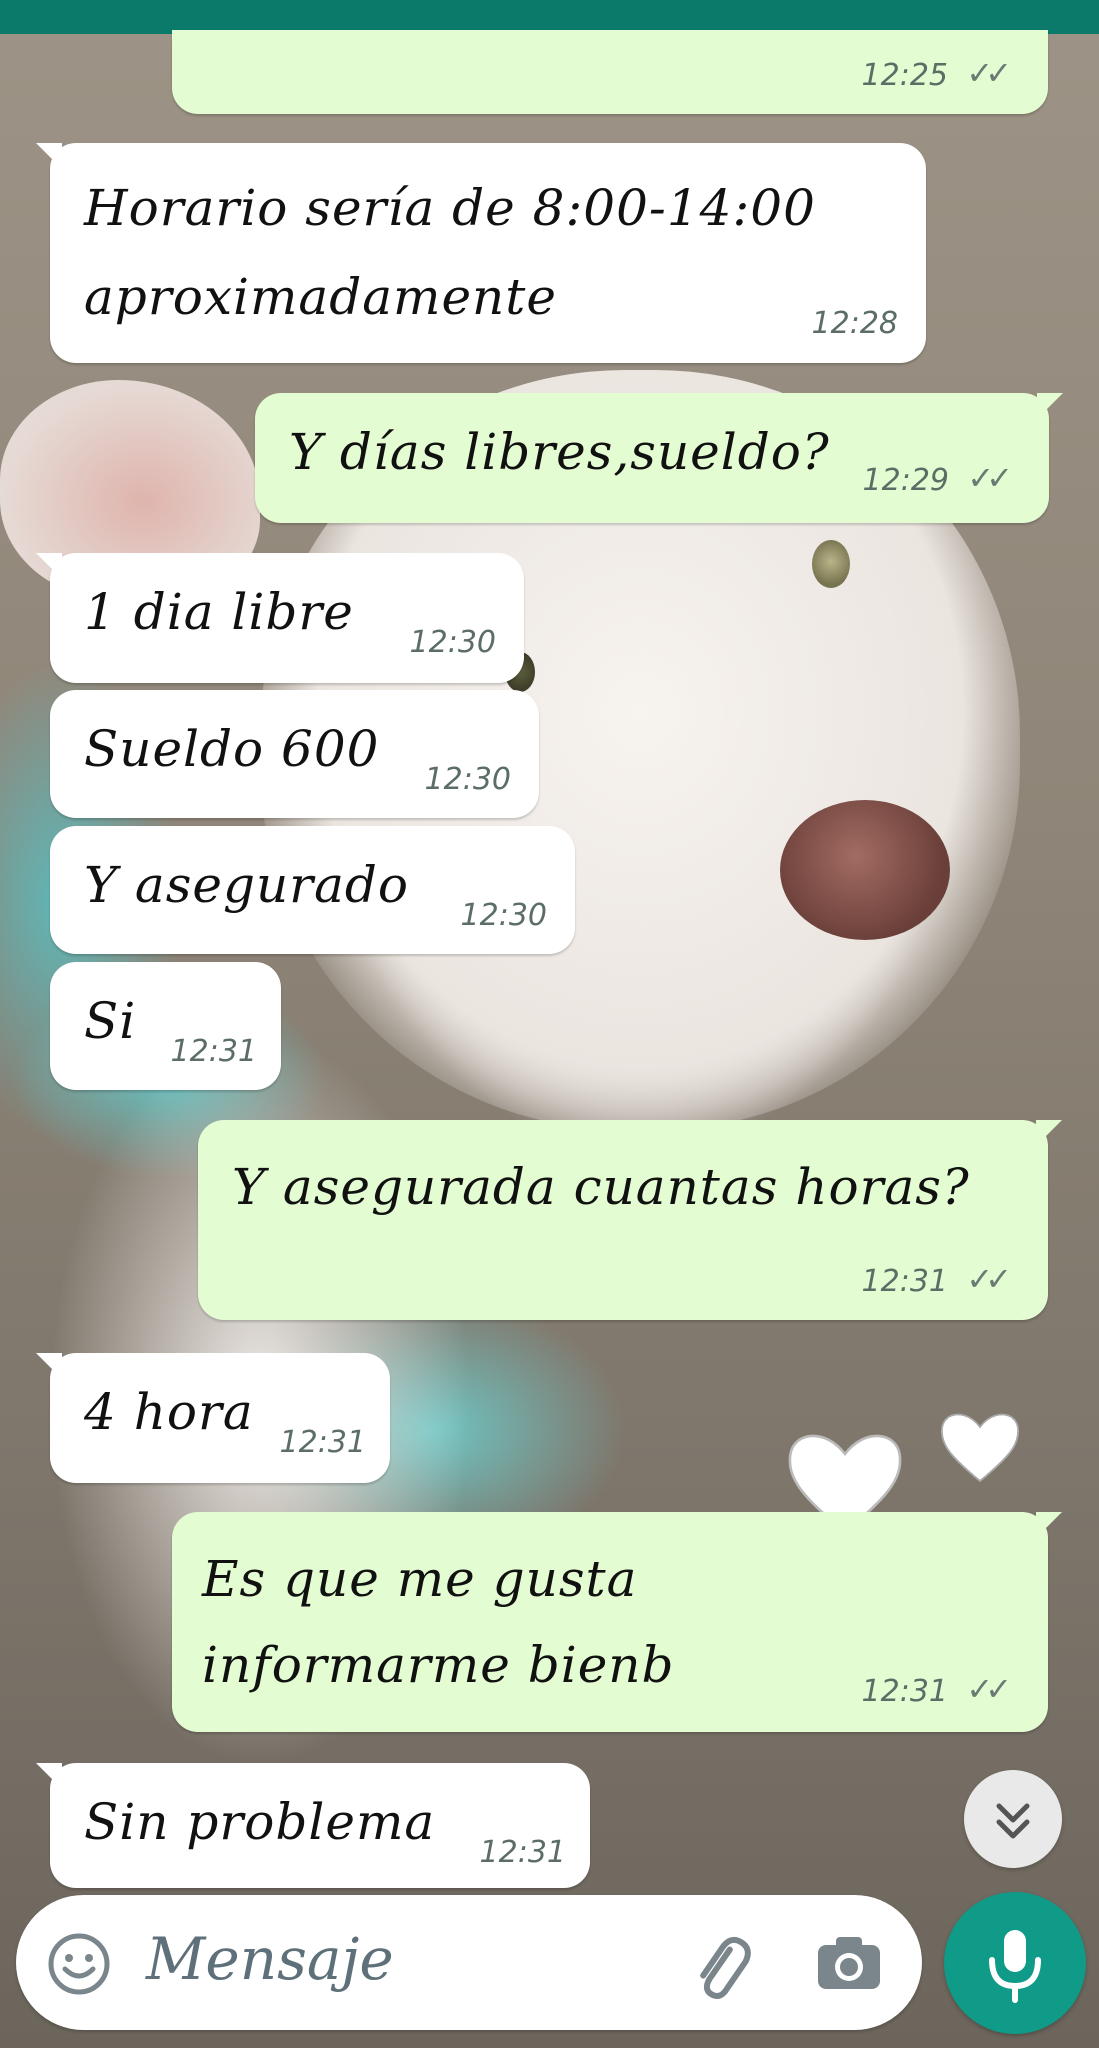 The height and width of the screenshot is (2048, 1099). What do you see at coordinates (469, 1962) in the screenshot?
I see `message-composer: Mensaje` at bounding box center [469, 1962].